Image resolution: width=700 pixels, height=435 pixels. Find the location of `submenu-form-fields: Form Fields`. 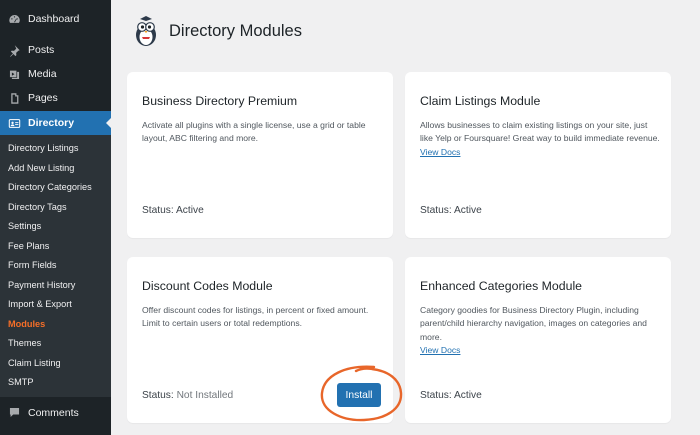

submenu-form-fields: Form Fields is located at coordinates (55, 266).